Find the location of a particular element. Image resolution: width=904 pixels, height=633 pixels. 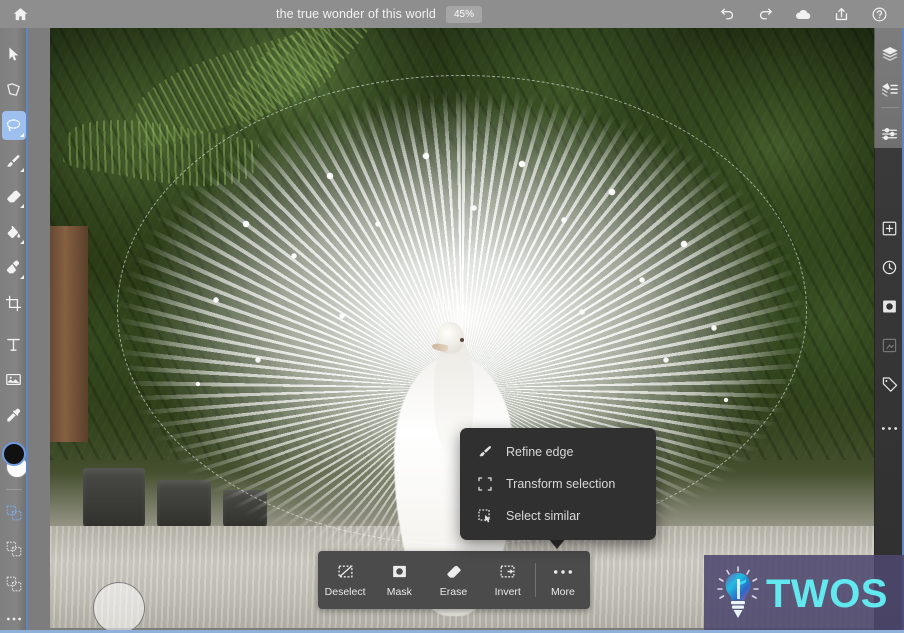

transform-box-icon is located at coordinates (484, 484).